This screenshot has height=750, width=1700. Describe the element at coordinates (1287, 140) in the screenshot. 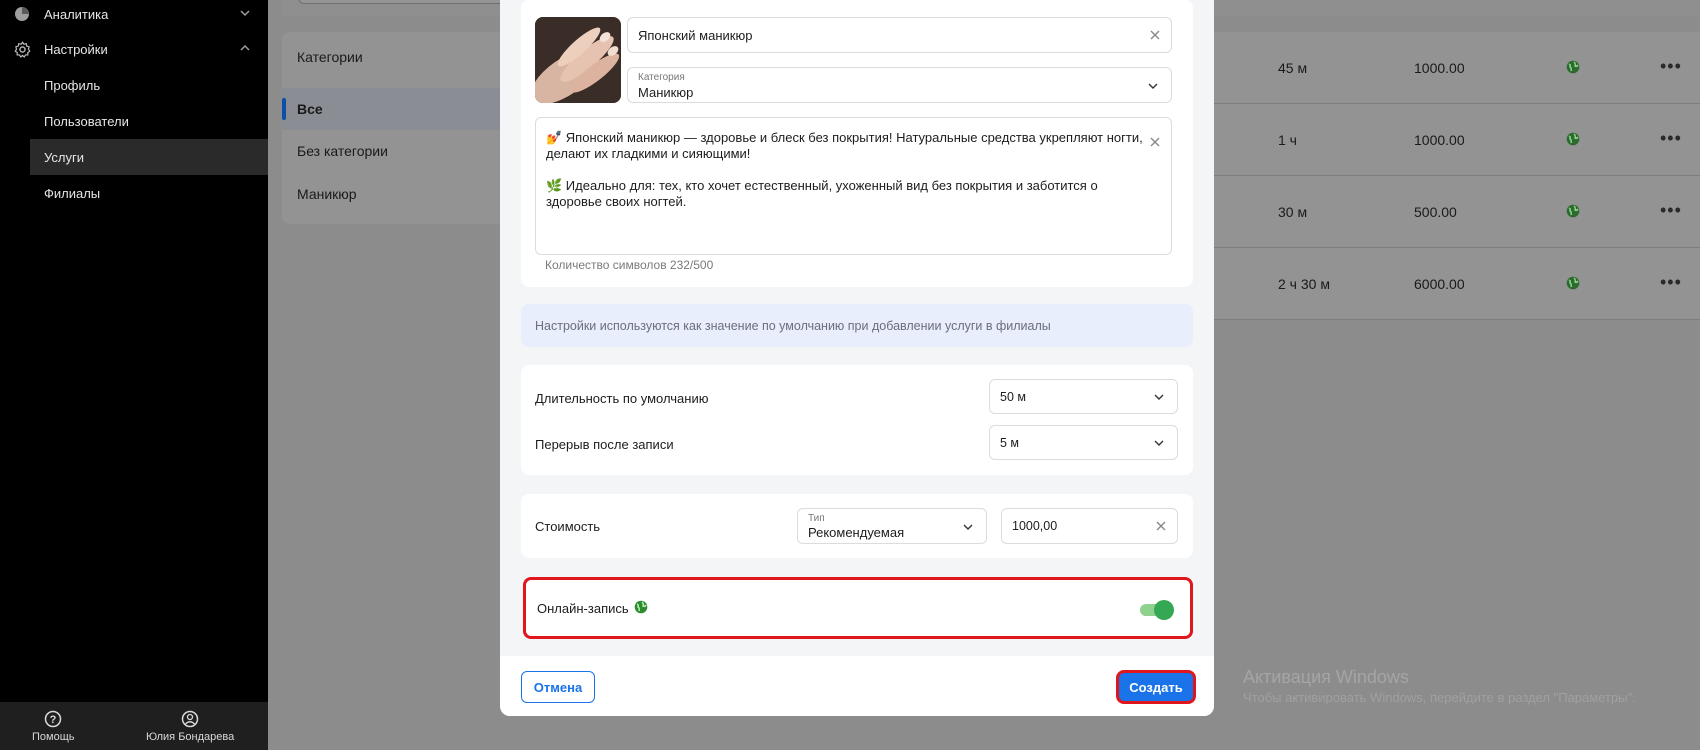

I see `duration-cell: 1 ч` at that location.